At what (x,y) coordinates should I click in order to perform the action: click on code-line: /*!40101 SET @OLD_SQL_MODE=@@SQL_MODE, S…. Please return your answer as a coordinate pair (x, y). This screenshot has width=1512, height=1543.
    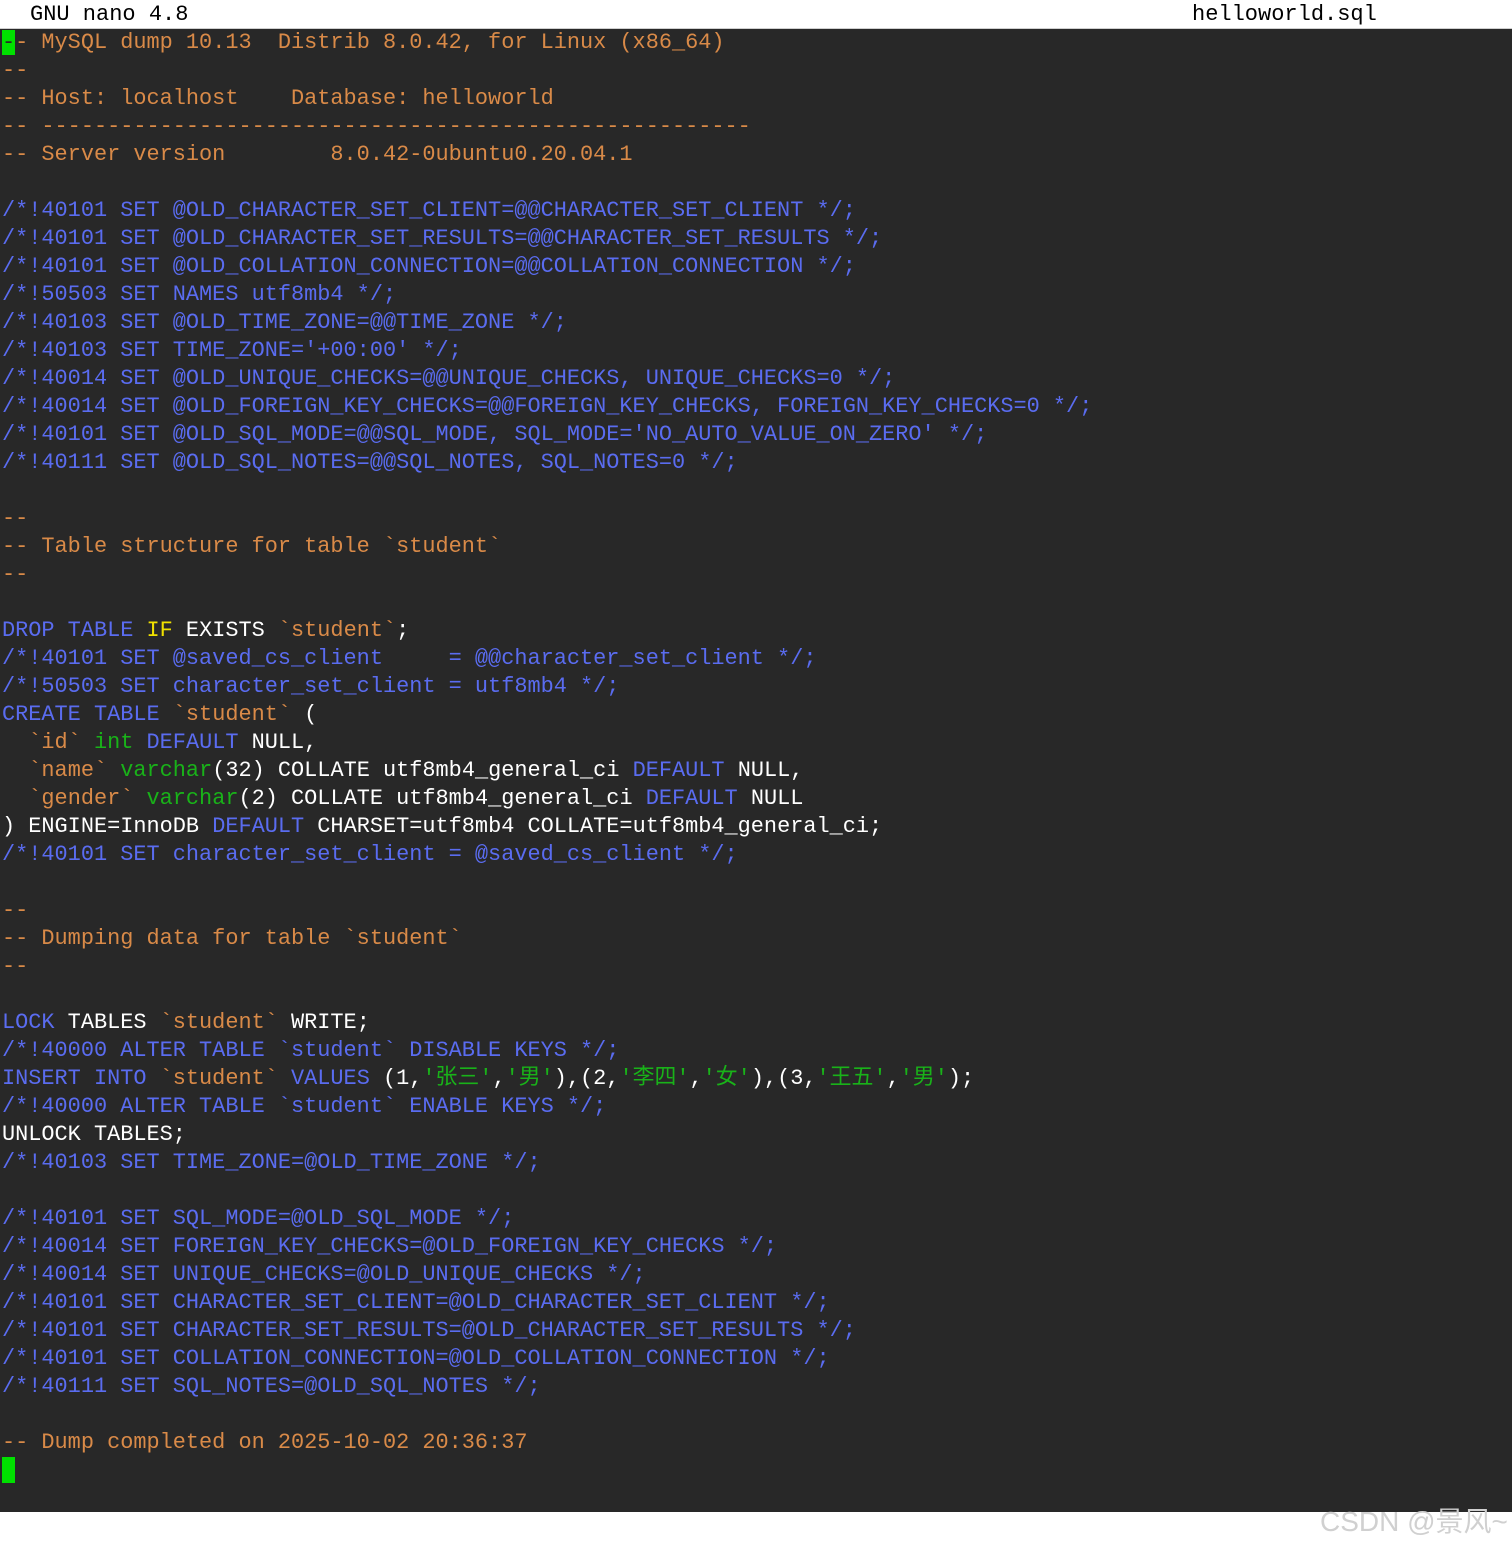
    Looking at the image, I should click on (756, 435).